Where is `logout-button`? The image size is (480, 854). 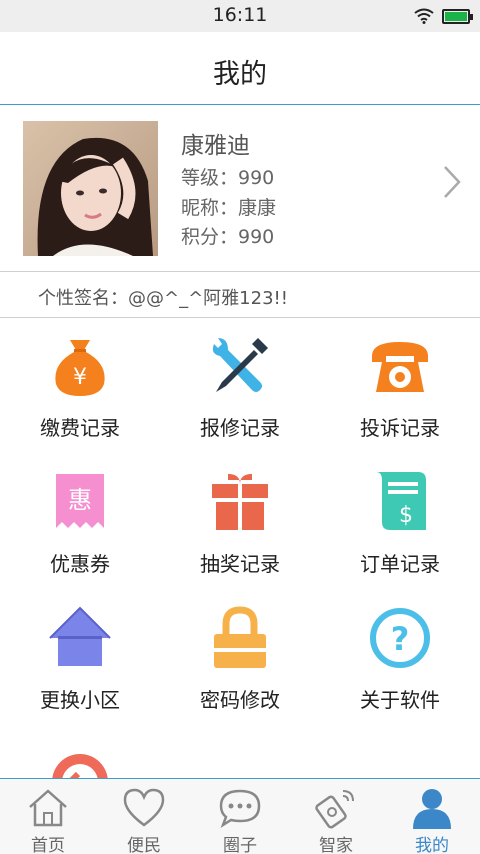
logout-button is located at coordinates (80, 752).